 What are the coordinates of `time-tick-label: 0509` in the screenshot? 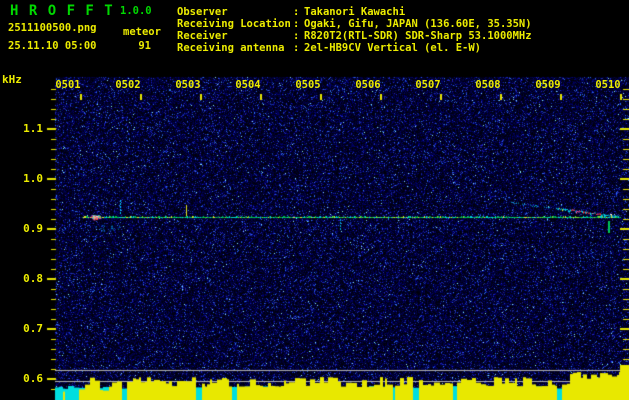 It's located at (548, 85).